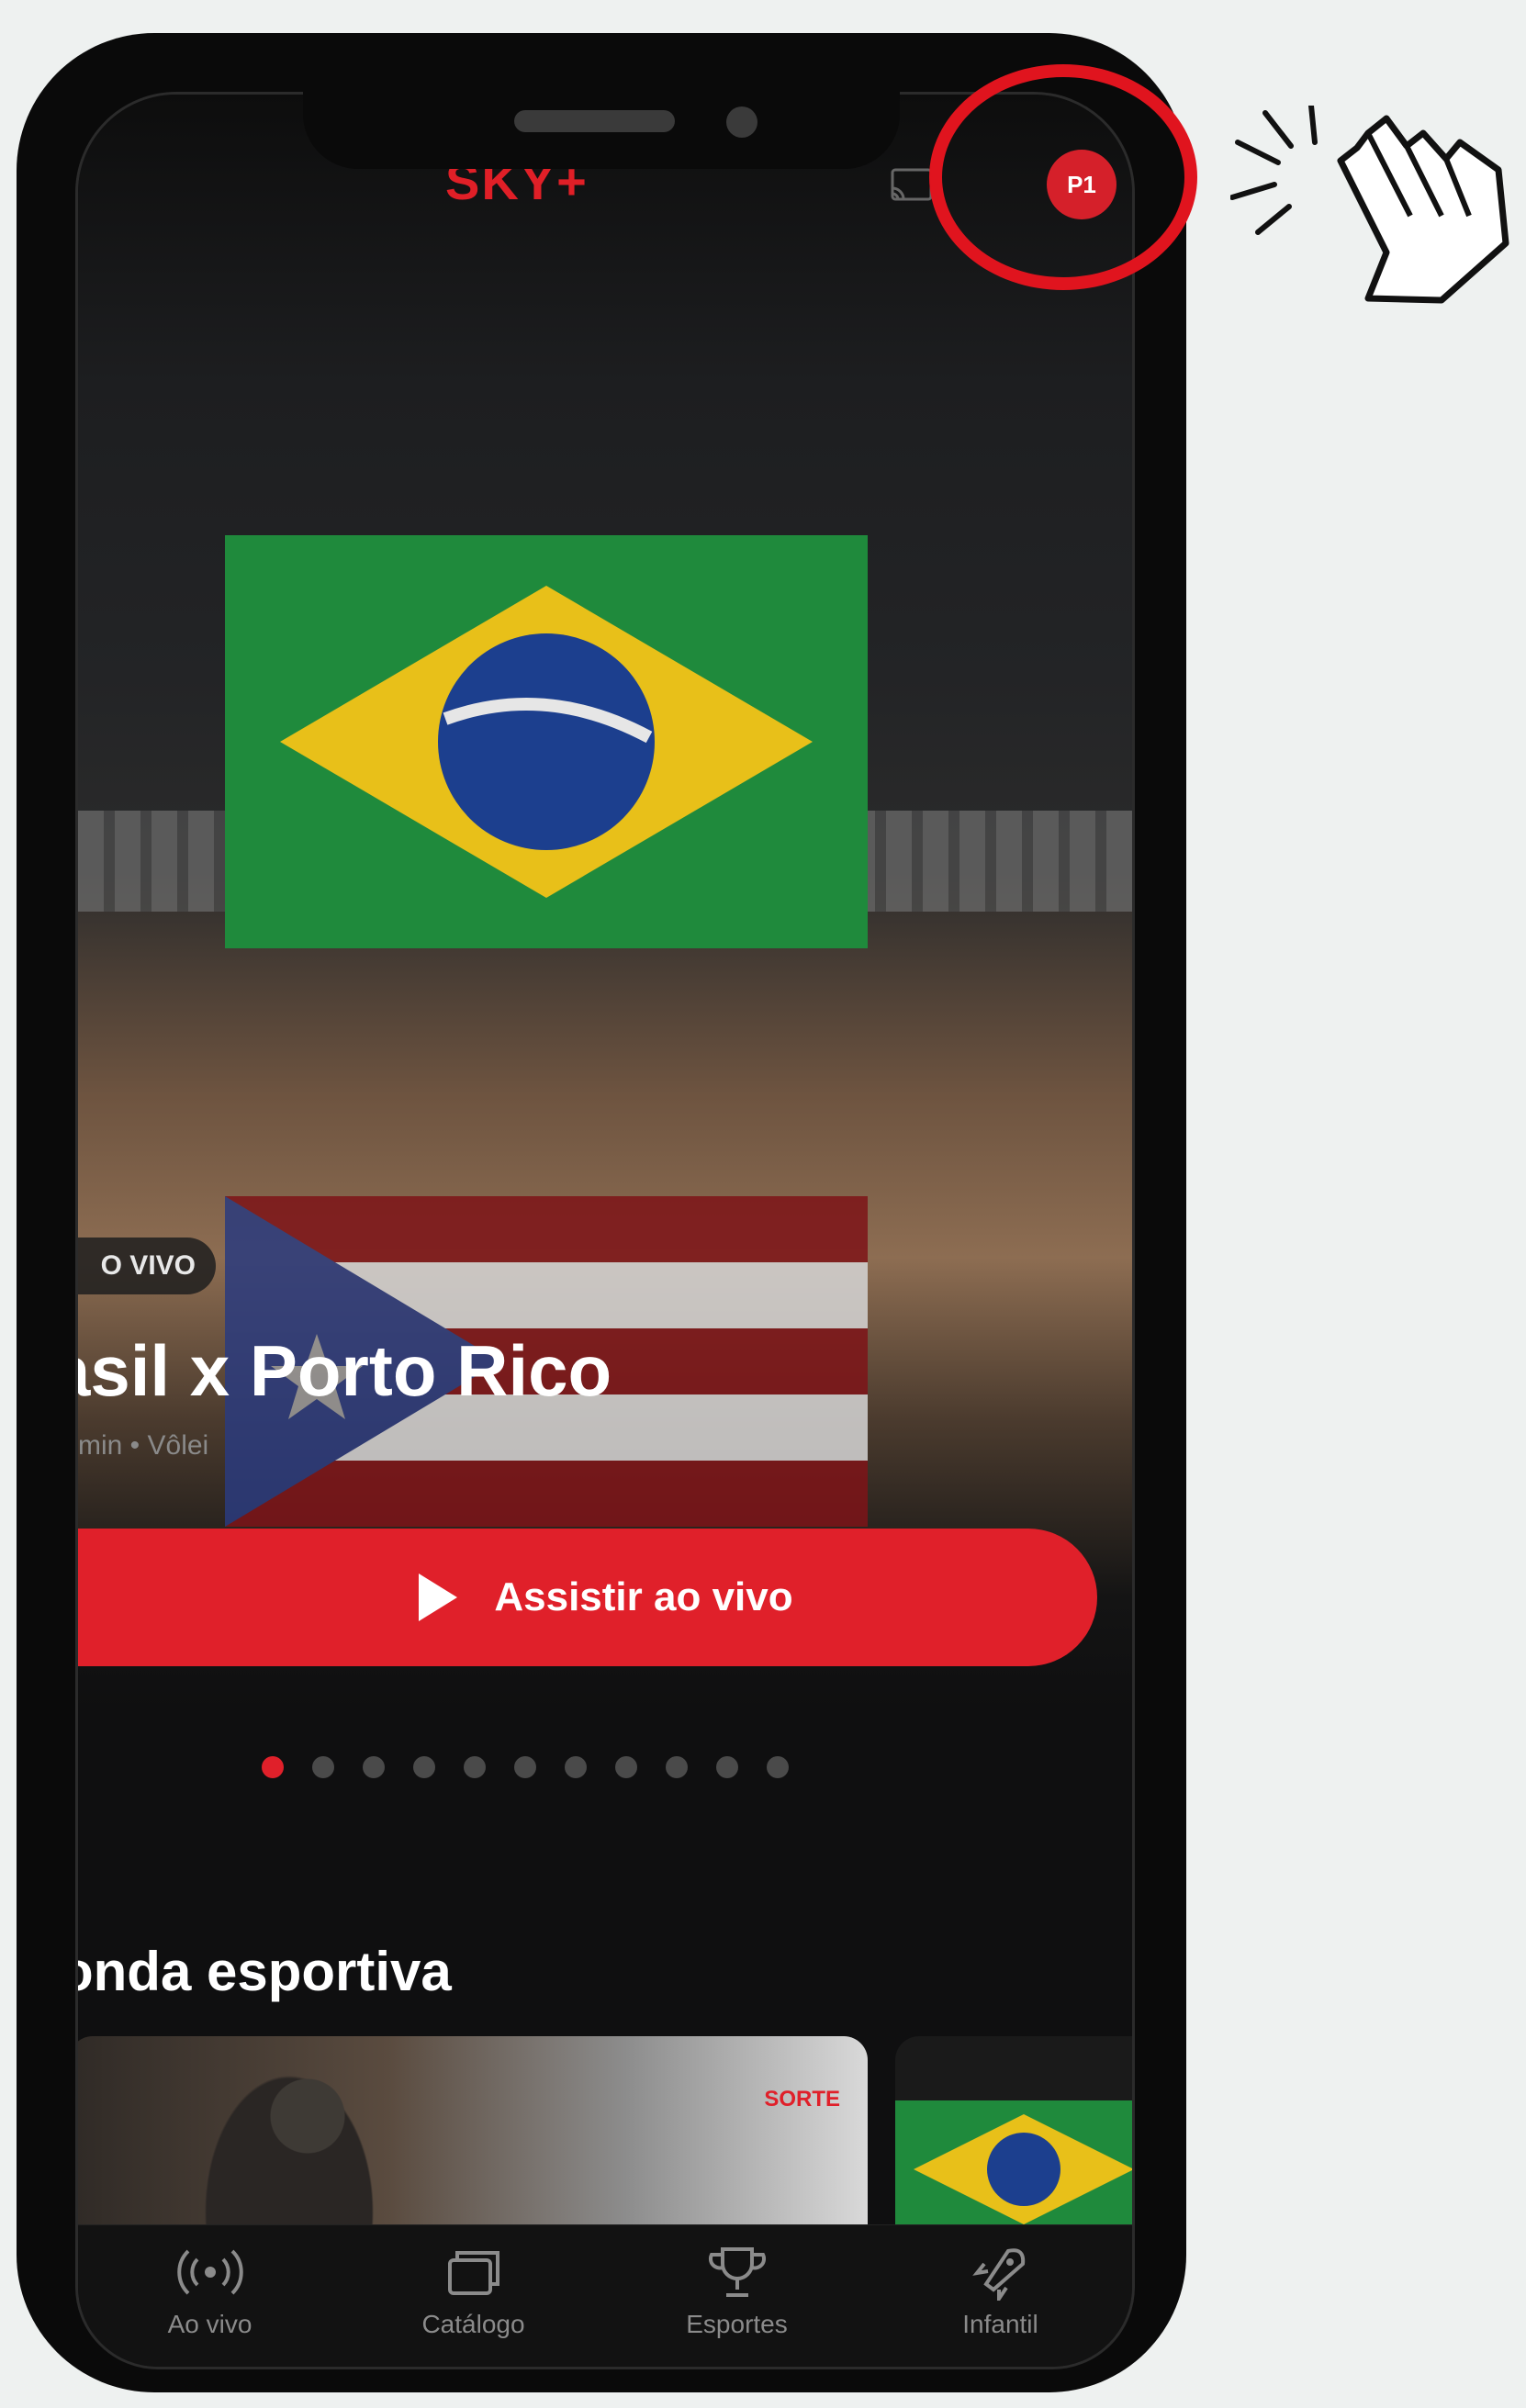  I want to click on nav-item-infantil: Infantil, so click(1001, 2296).